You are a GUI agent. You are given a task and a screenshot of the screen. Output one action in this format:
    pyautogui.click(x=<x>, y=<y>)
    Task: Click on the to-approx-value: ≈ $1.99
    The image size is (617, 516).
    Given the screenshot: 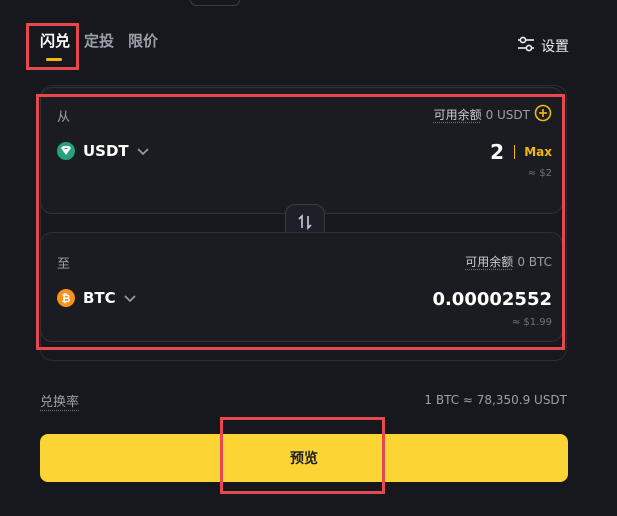 What is the action you would take?
    pyautogui.click(x=531, y=322)
    